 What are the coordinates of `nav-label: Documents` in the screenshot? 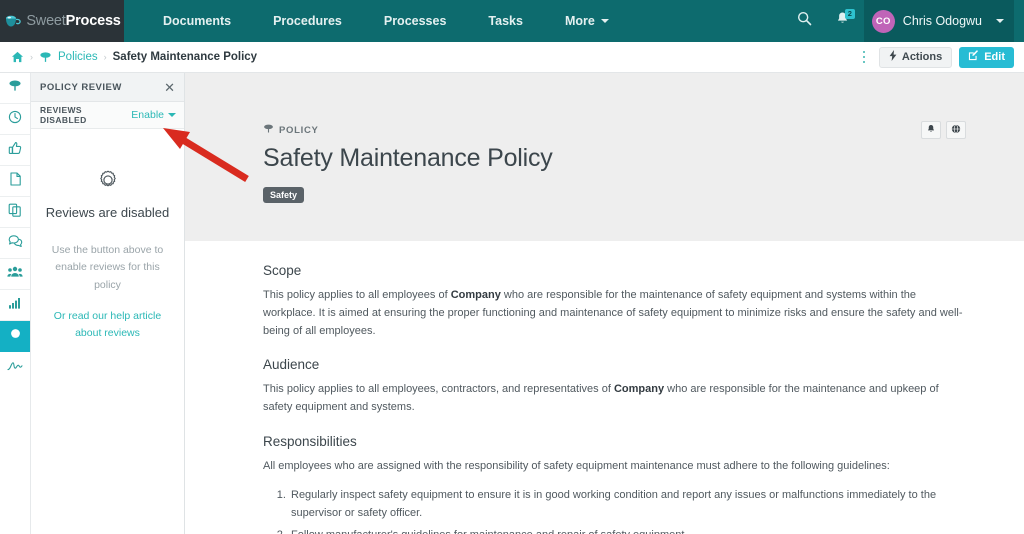 It's located at (197, 21).